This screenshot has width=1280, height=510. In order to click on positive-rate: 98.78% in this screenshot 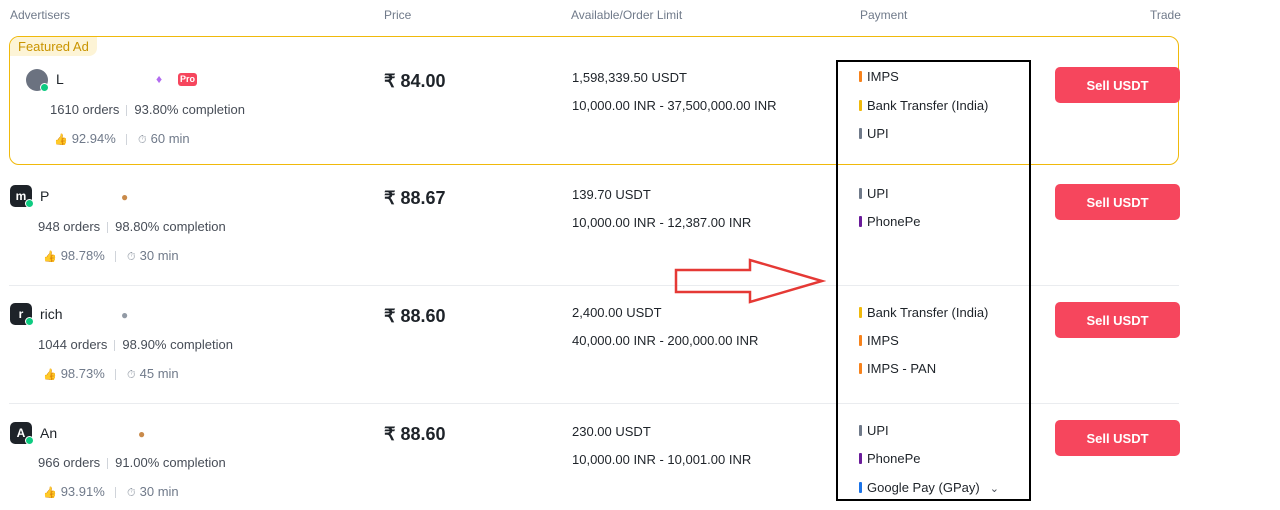, I will do `click(82, 255)`.